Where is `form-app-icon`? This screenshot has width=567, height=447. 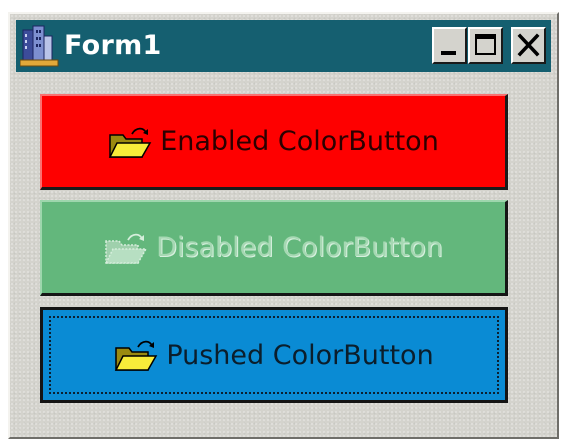 form-app-icon is located at coordinates (39, 46).